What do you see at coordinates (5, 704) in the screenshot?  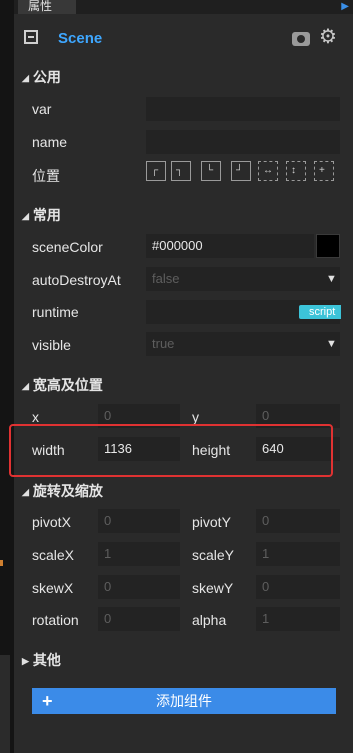 I see `dock-bar` at bounding box center [5, 704].